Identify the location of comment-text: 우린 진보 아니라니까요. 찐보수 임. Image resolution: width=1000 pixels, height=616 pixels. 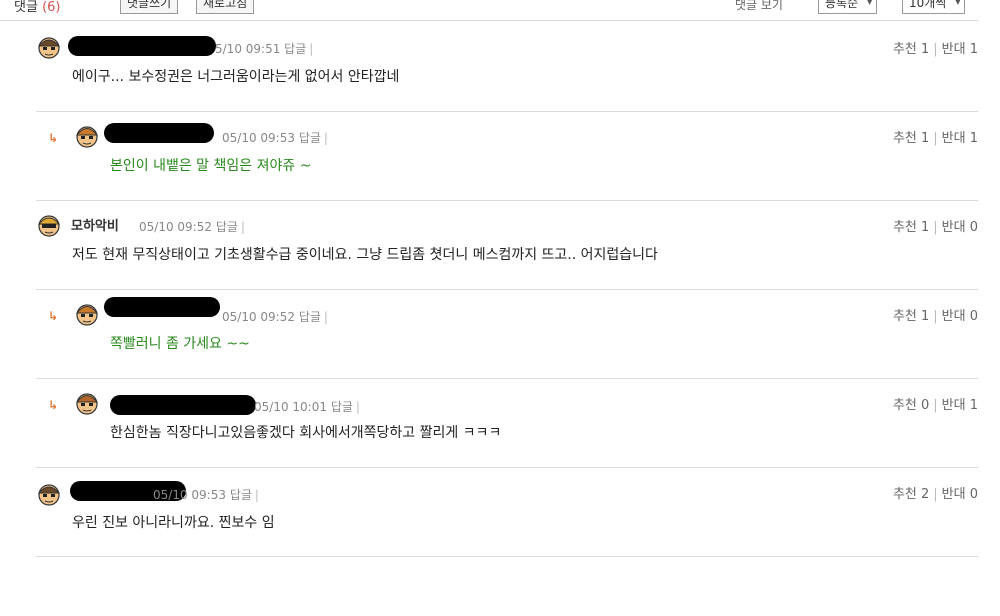
(173, 523).